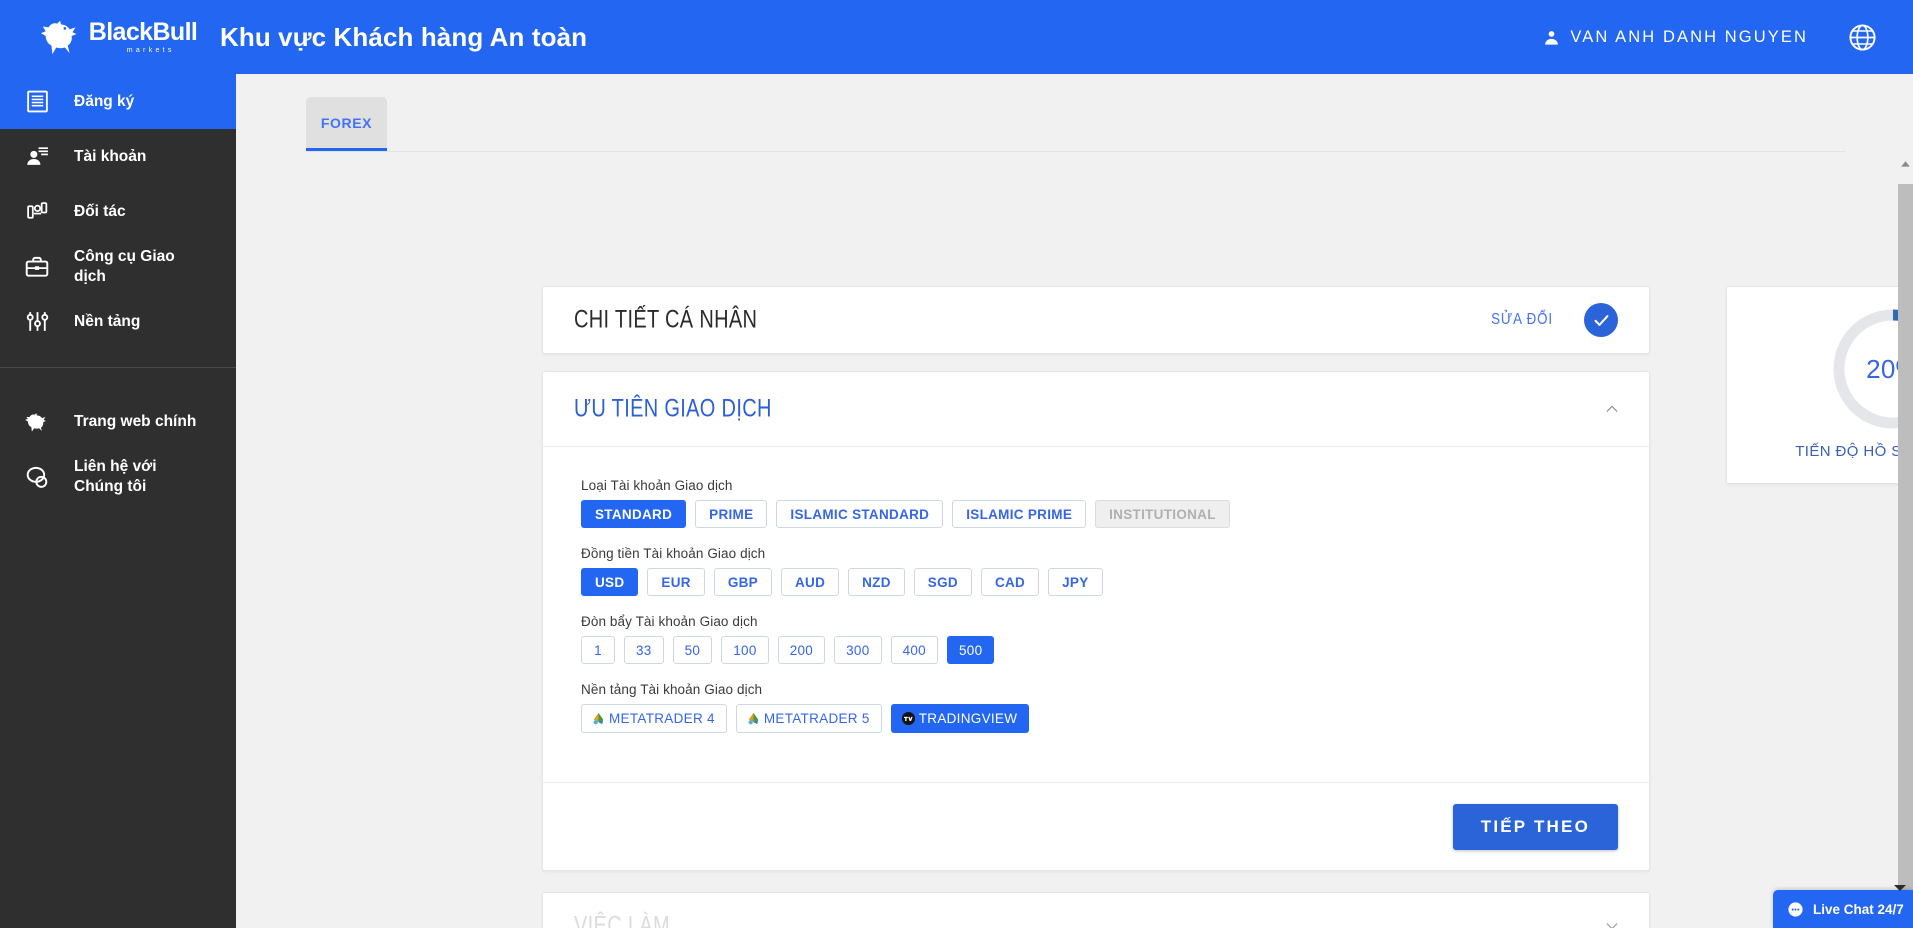  I want to click on sidebar-item-label: Đăng ký, so click(104, 101).